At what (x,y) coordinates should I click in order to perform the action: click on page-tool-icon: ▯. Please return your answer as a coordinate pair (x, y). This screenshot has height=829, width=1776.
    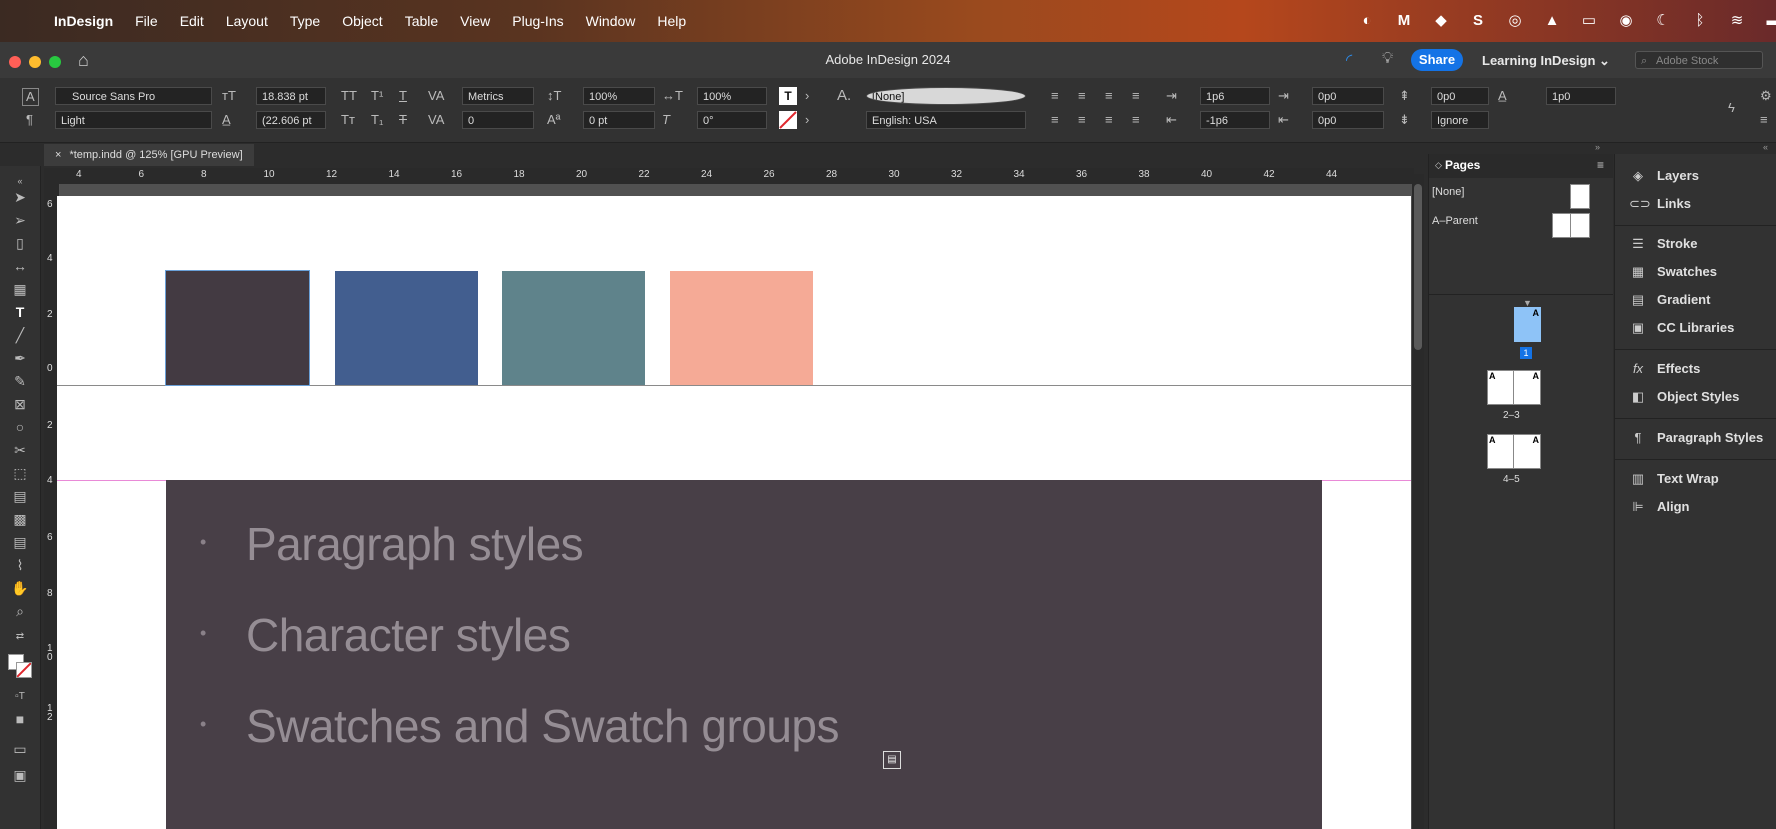
    Looking at the image, I should click on (20, 243).